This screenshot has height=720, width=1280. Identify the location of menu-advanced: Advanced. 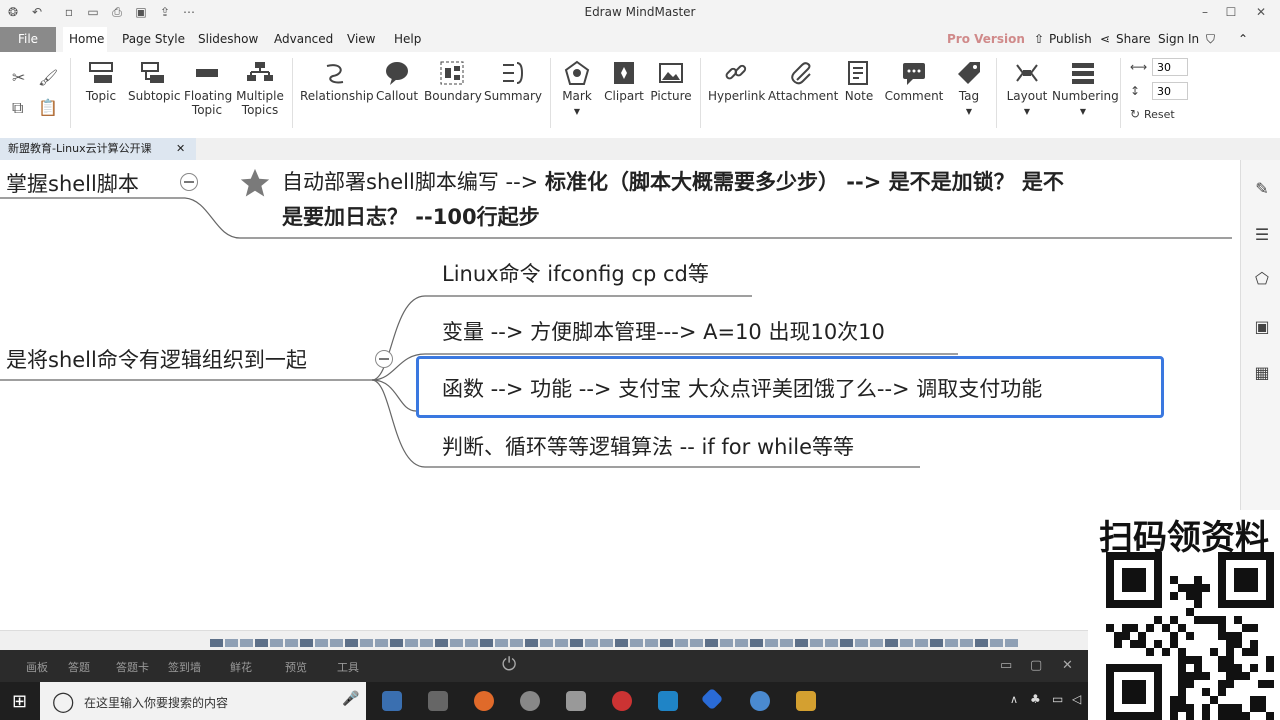
(303, 39).